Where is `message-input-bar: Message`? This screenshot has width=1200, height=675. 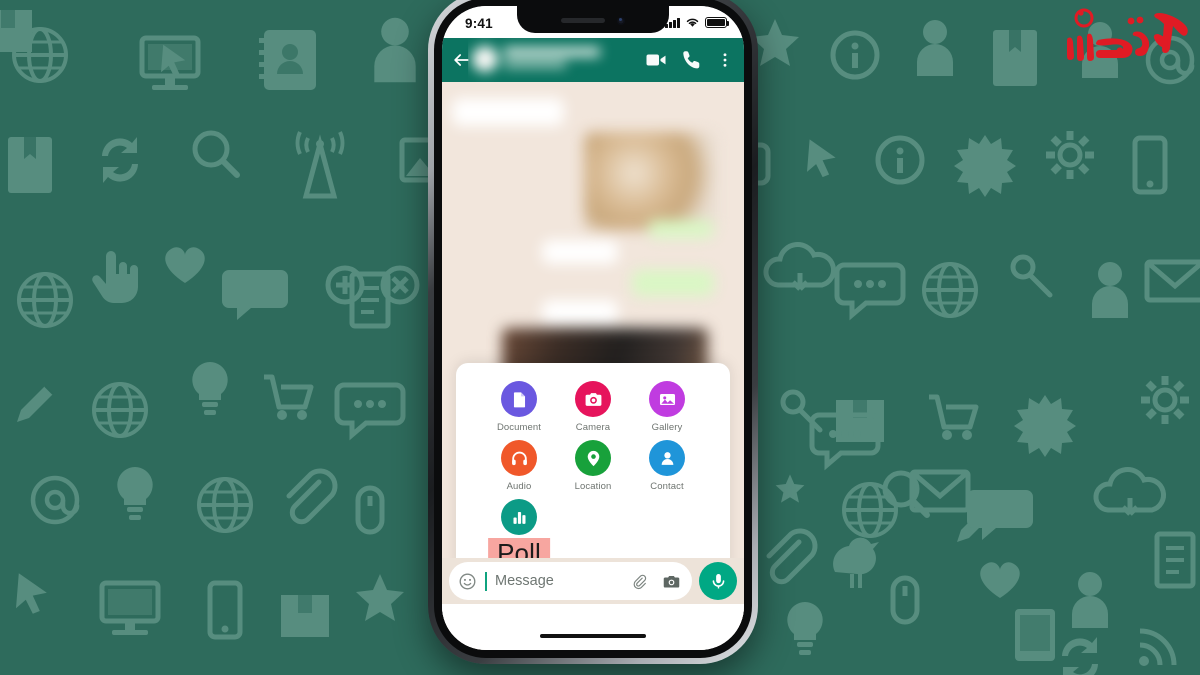
message-input-bar: Message is located at coordinates (593, 581).